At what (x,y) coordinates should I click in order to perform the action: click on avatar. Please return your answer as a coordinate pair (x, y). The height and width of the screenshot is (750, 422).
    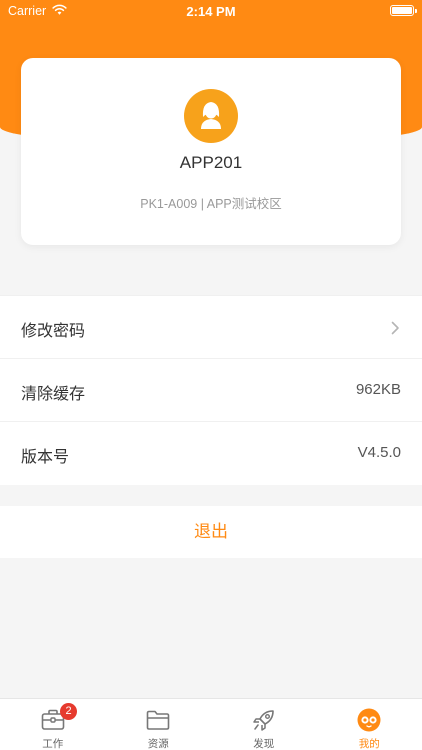
    Looking at the image, I should click on (211, 116).